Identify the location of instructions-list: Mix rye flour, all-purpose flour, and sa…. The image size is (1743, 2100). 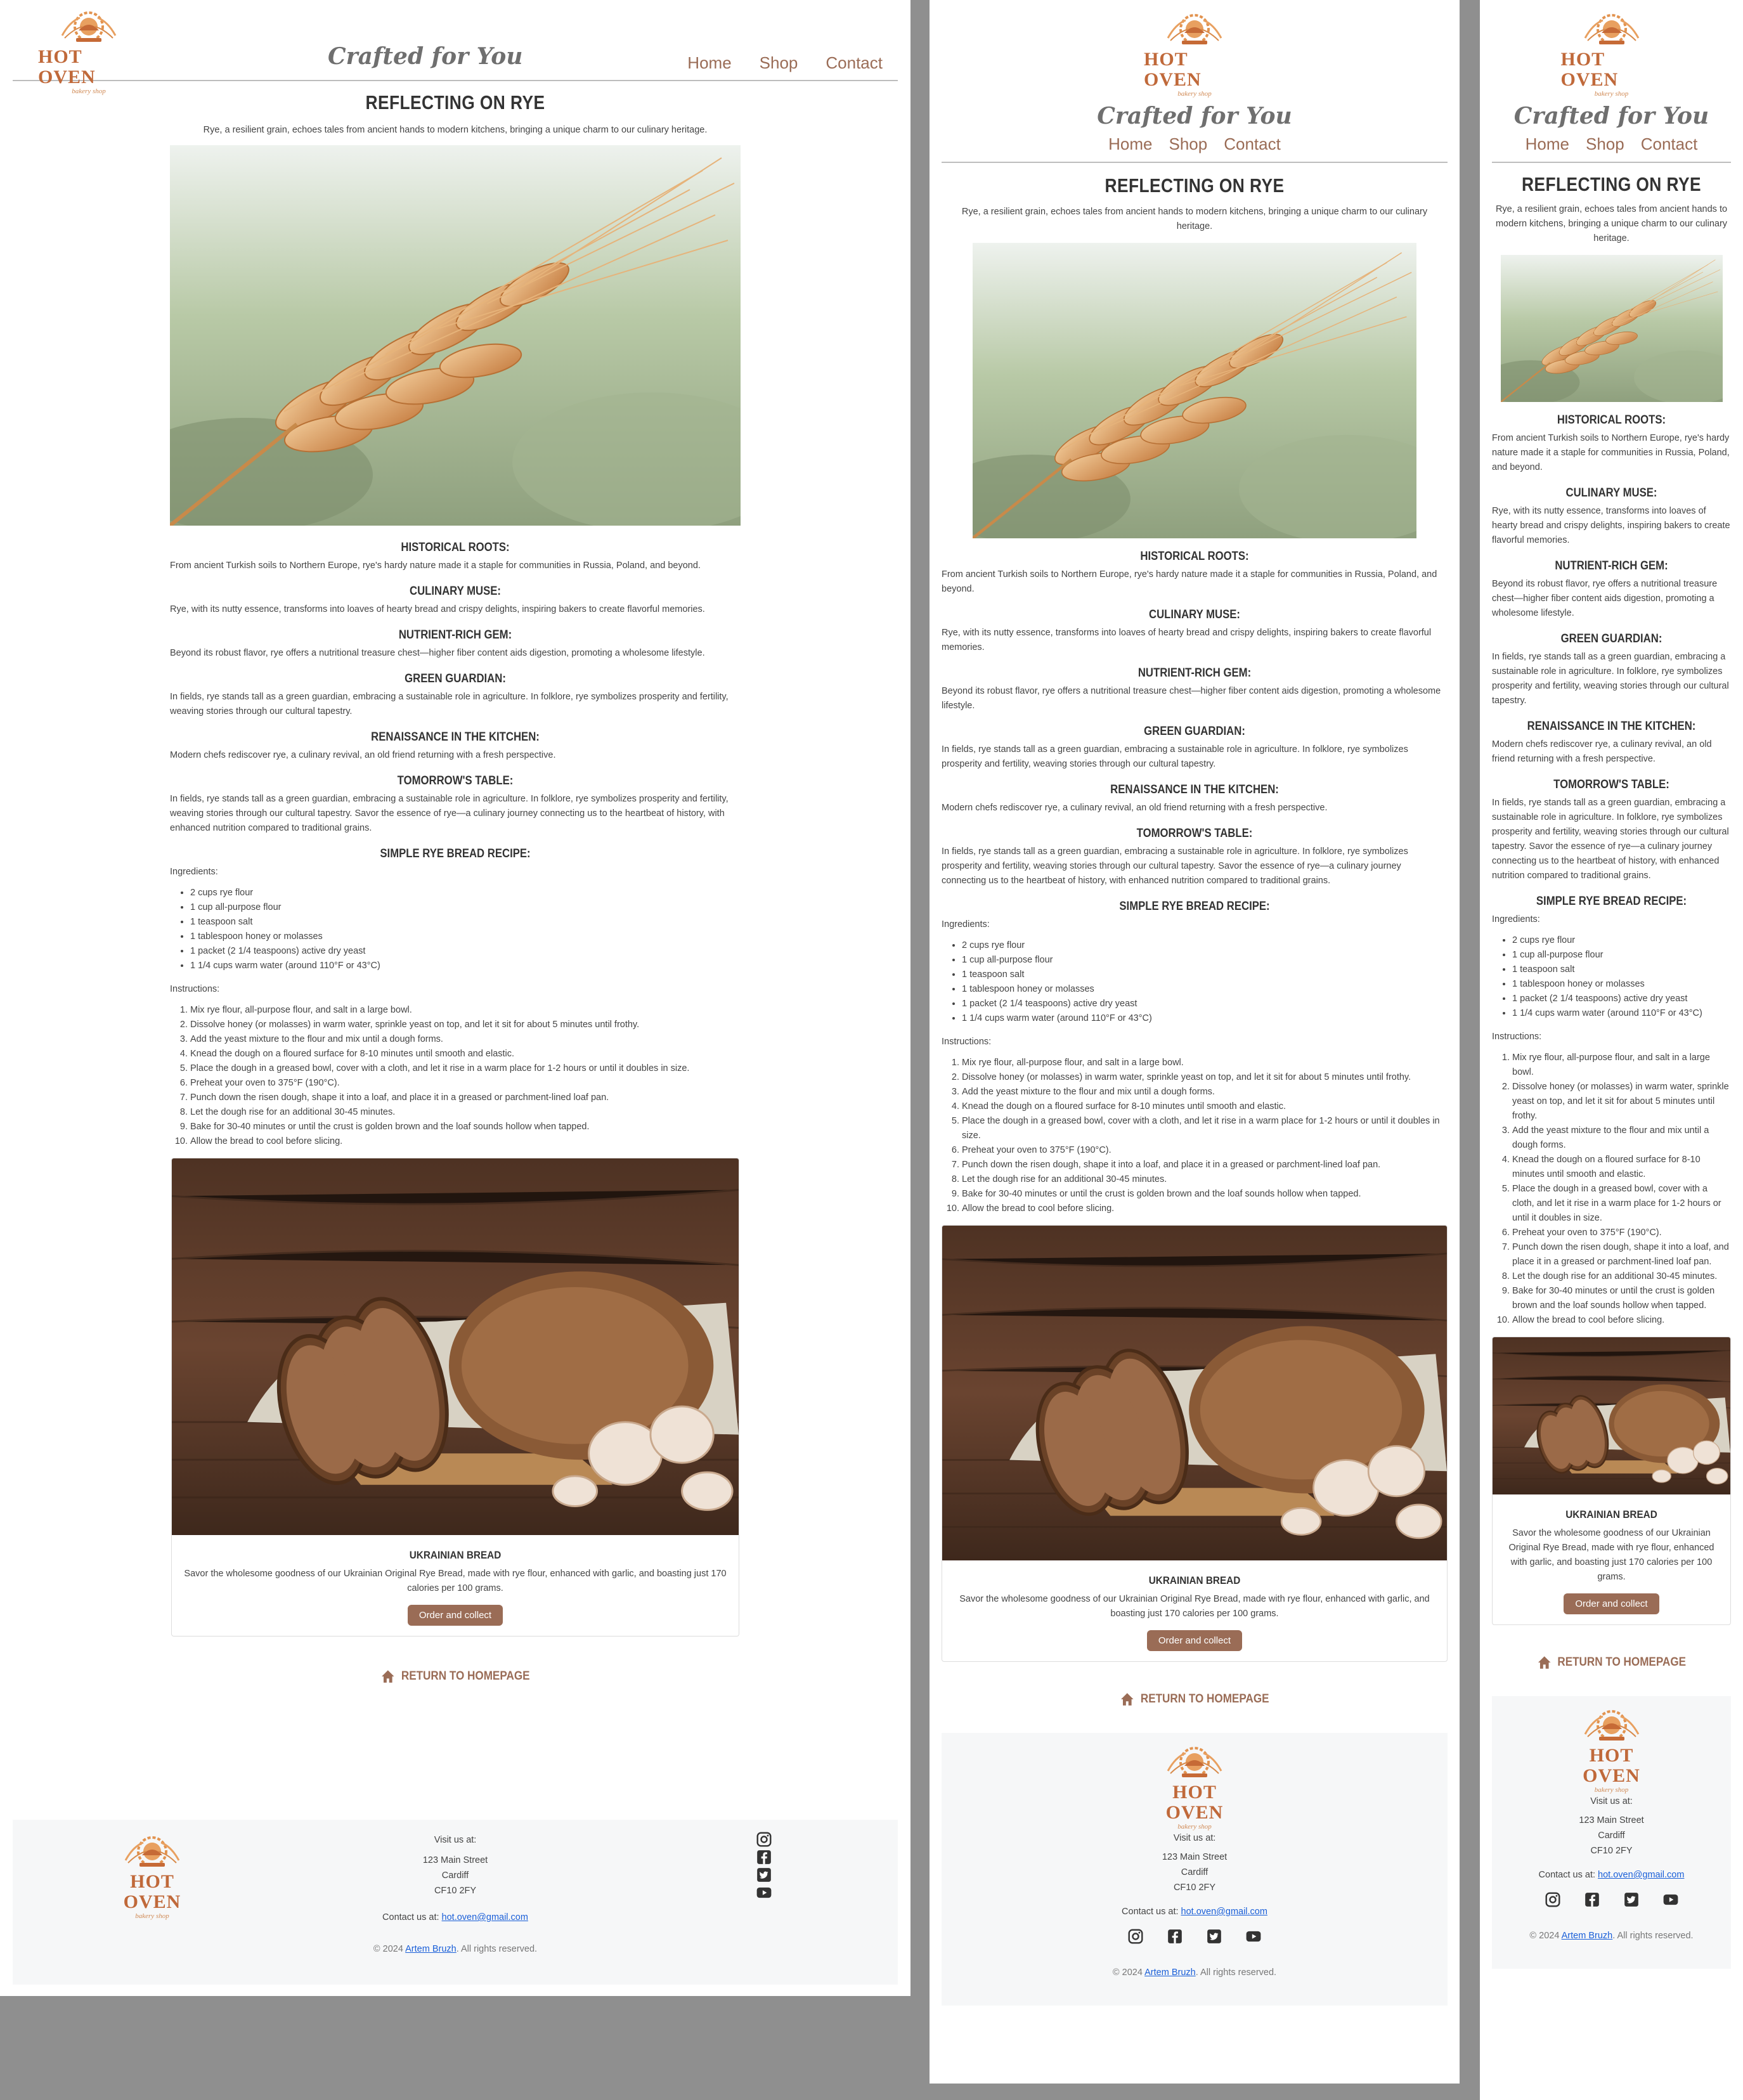
(1612, 1190).